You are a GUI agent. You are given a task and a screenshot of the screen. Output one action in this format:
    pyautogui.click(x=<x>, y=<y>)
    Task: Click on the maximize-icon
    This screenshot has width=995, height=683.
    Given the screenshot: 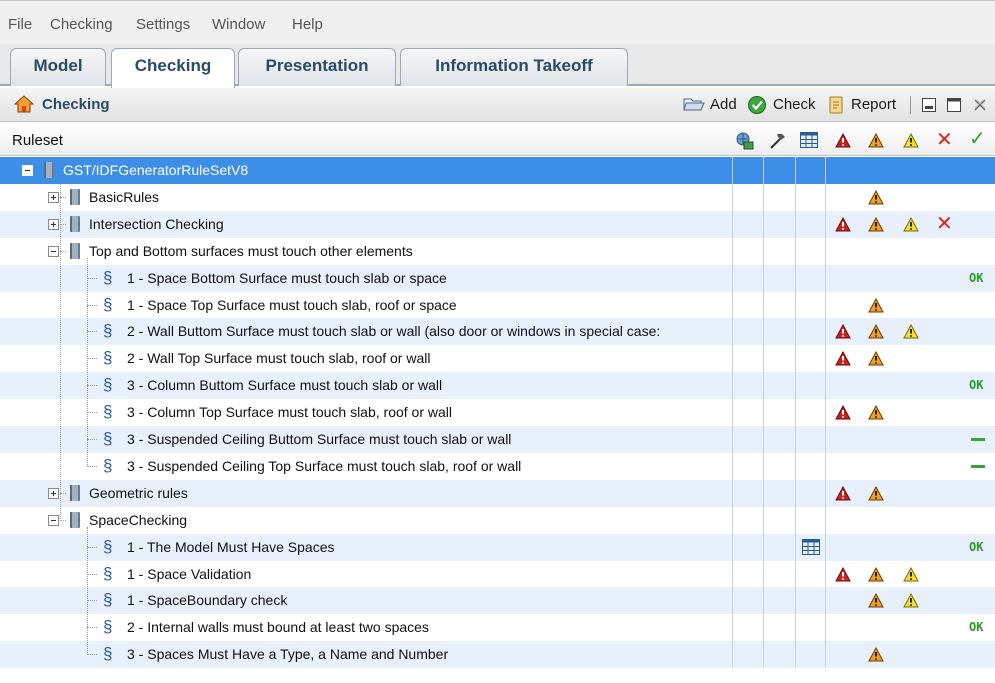 What is the action you would take?
    pyautogui.click(x=954, y=105)
    